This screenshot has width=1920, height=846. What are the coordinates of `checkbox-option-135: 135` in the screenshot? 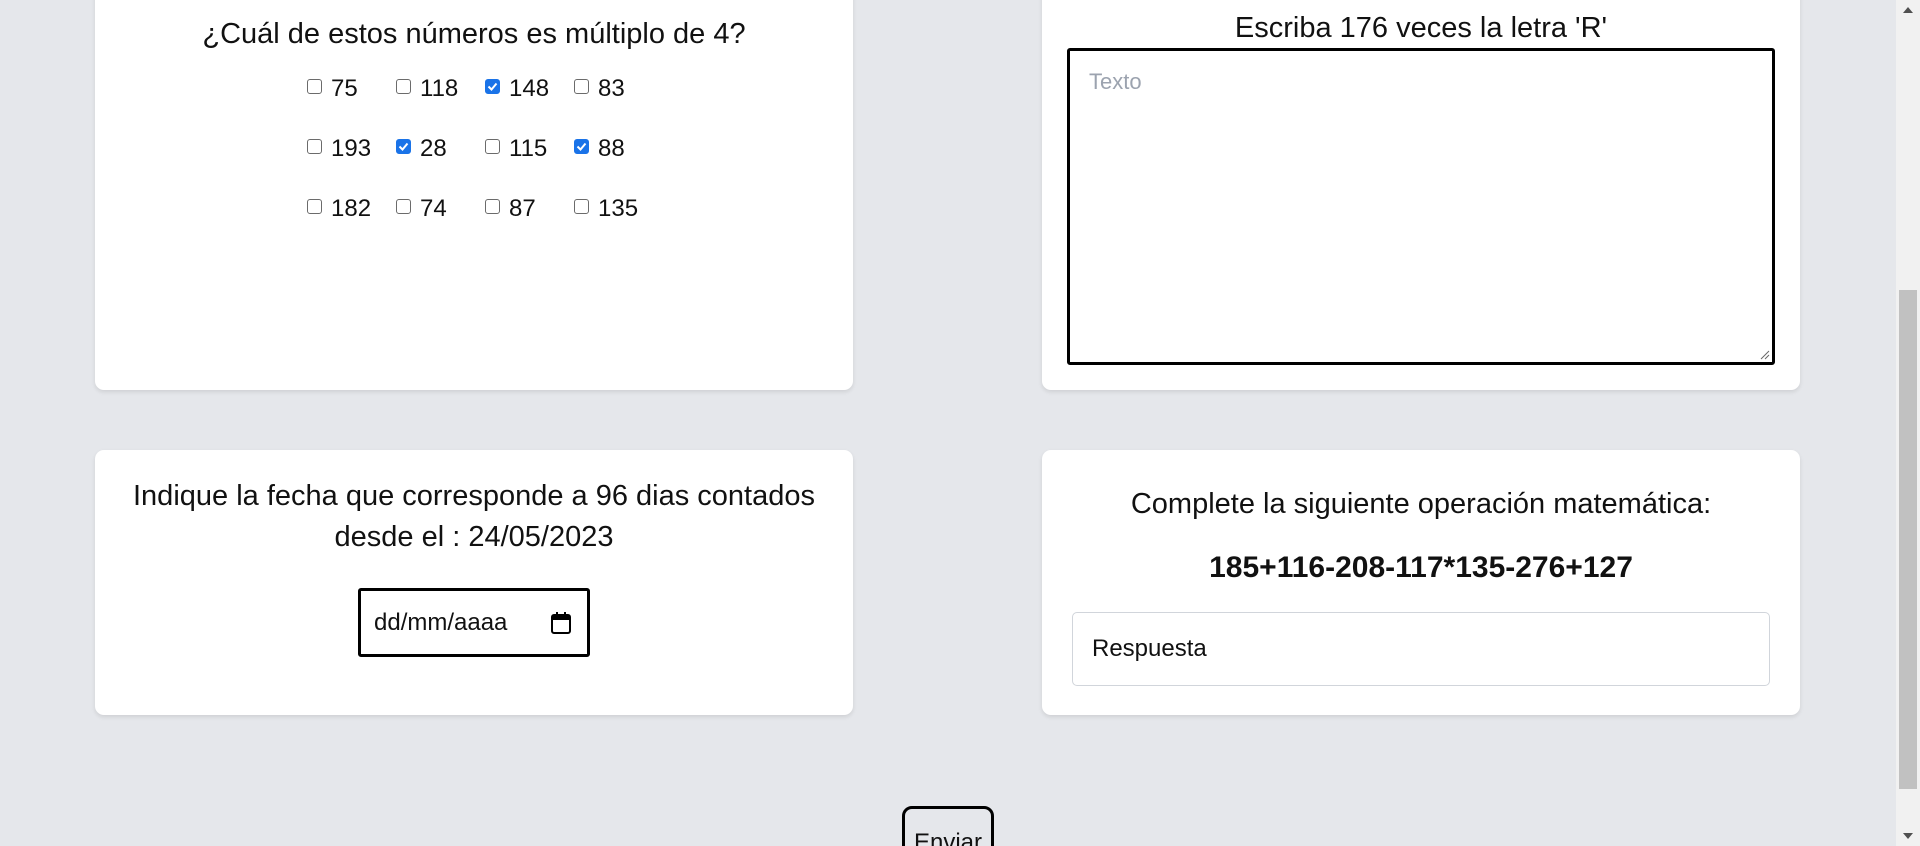 It's located at (618, 226).